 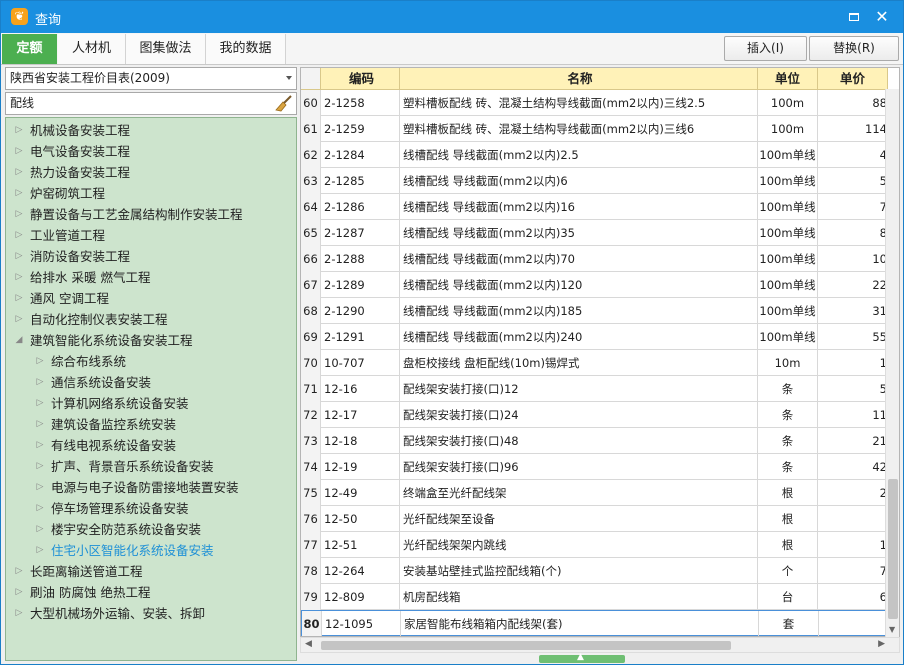 What do you see at coordinates (80, 151) in the screenshot?
I see `tree-item-label: 电气设备安装工程` at bounding box center [80, 151].